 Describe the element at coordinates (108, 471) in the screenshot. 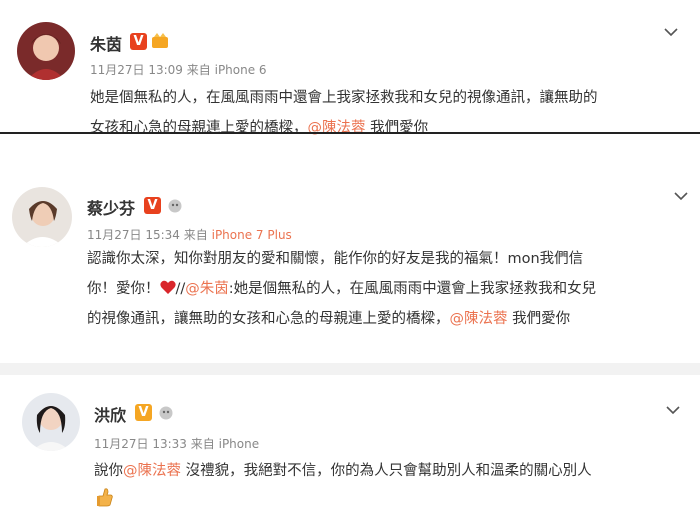

I see `text-segment: 說你` at that location.